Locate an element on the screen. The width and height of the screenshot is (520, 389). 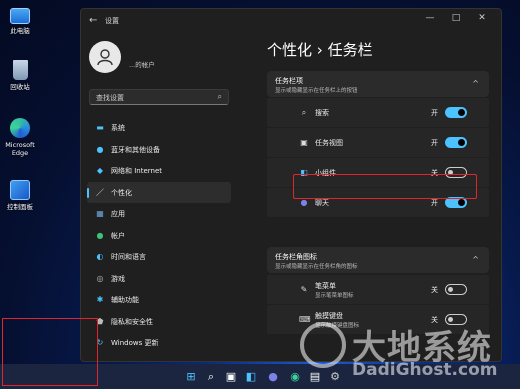
computer-icon is located at coordinates (20, 16).